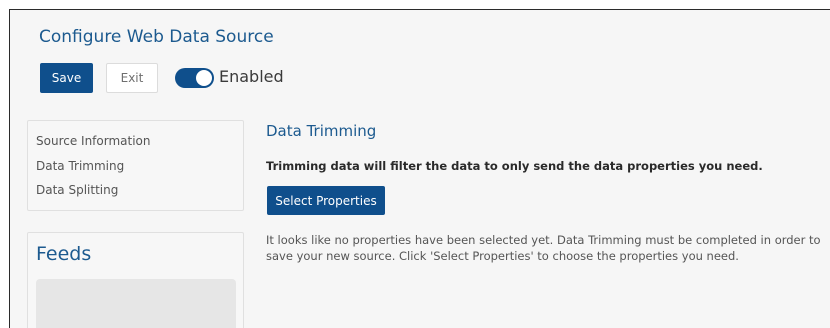  What do you see at coordinates (156, 37) in the screenshot?
I see `page-title: Configure Web Data Source` at bounding box center [156, 37].